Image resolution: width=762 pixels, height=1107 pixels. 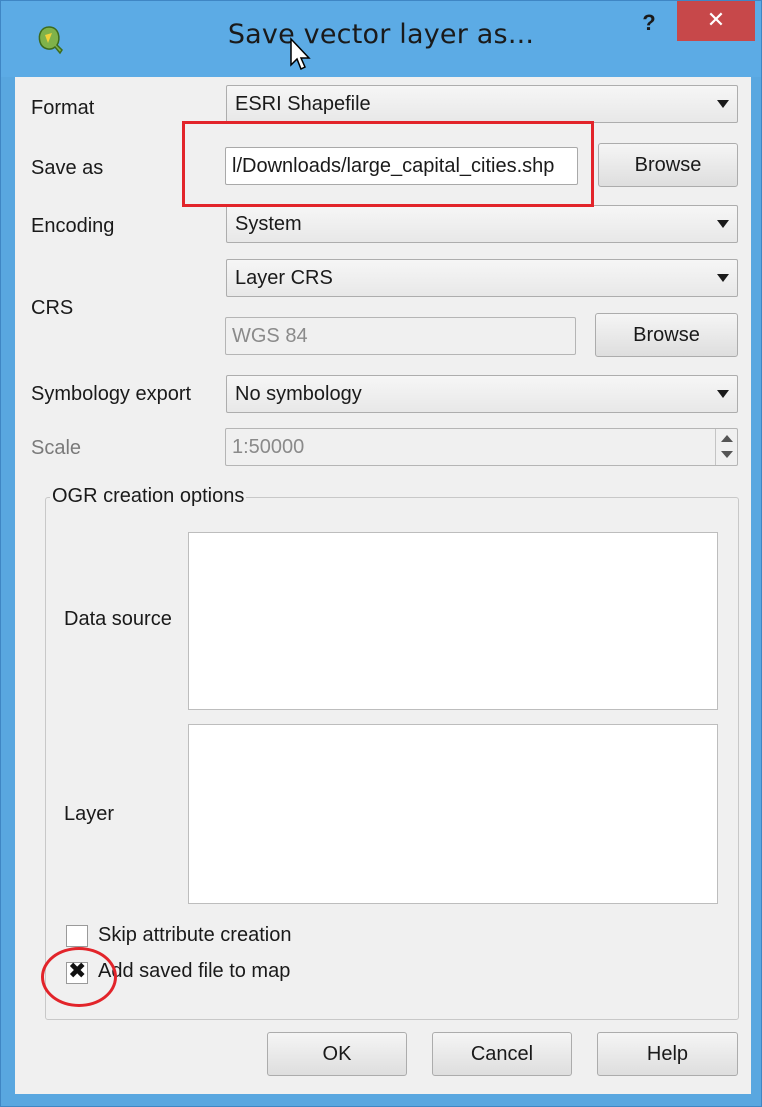 I want to click on scale-spinbox: 1:50000, so click(x=481, y=447).